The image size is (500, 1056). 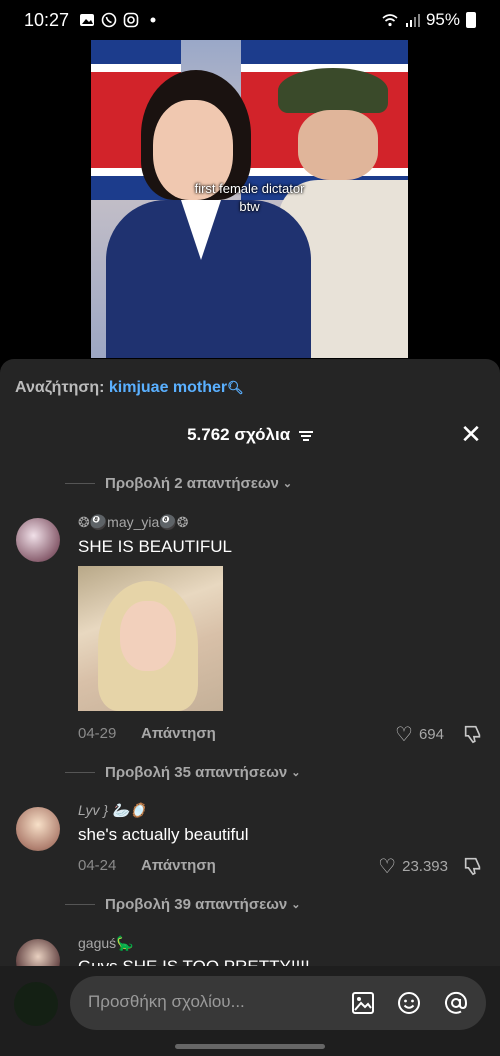 What do you see at coordinates (471, 20) in the screenshot?
I see `battery-icon` at bounding box center [471, 20].